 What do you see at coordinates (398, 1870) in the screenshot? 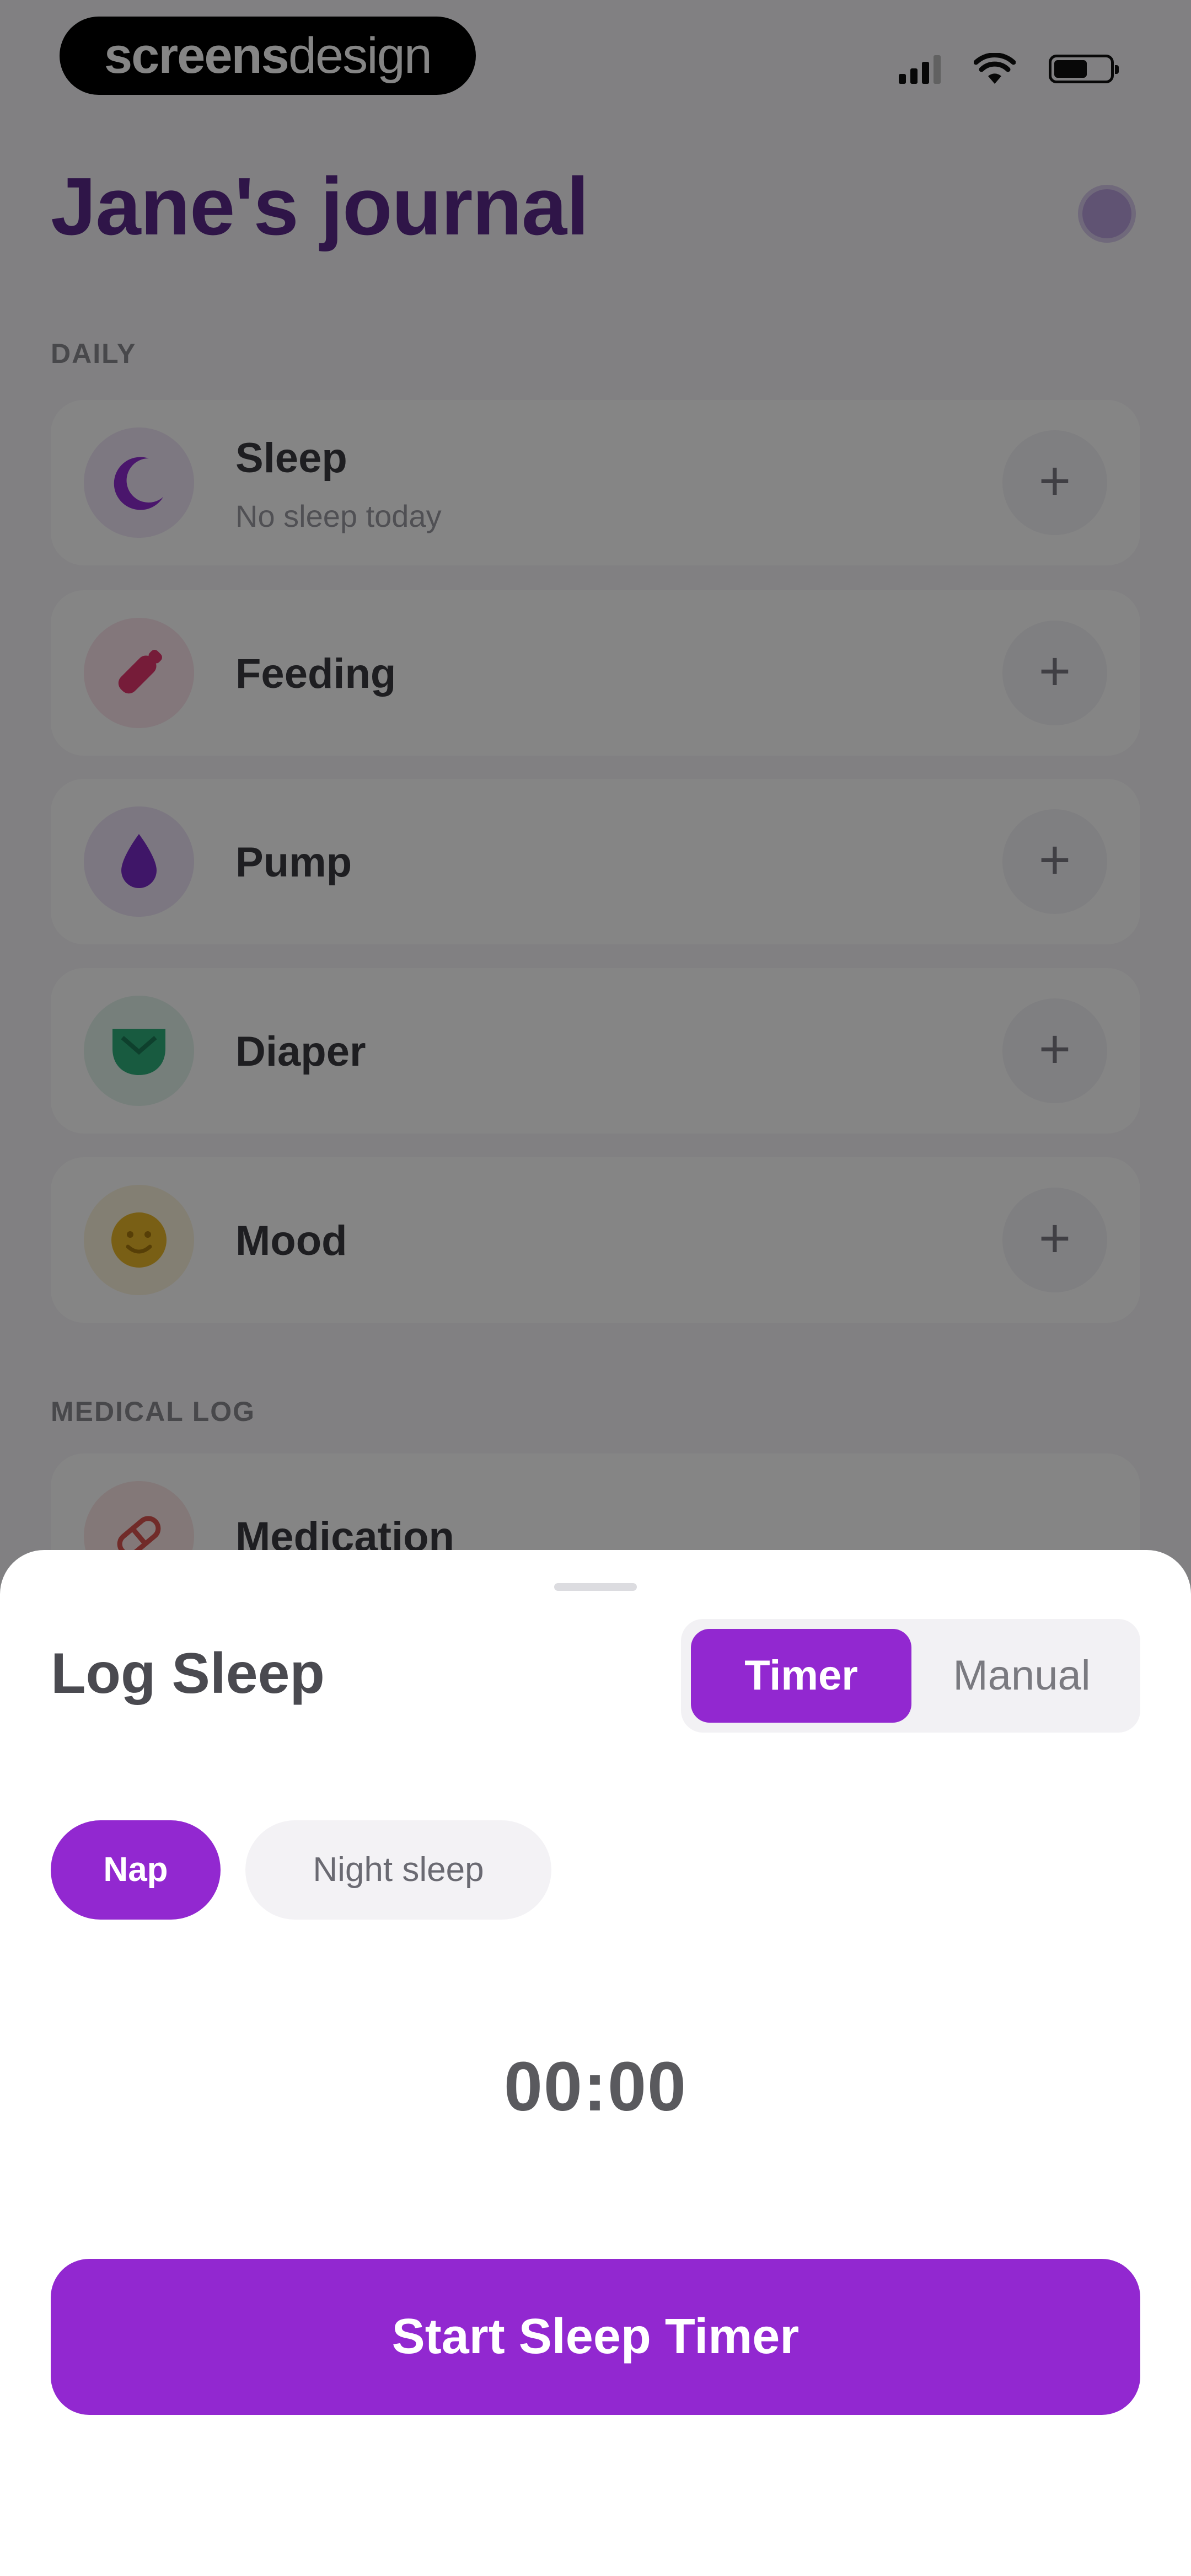
I see `chip-night-sleep: Night sleep` at bounding box center [398, 1870].